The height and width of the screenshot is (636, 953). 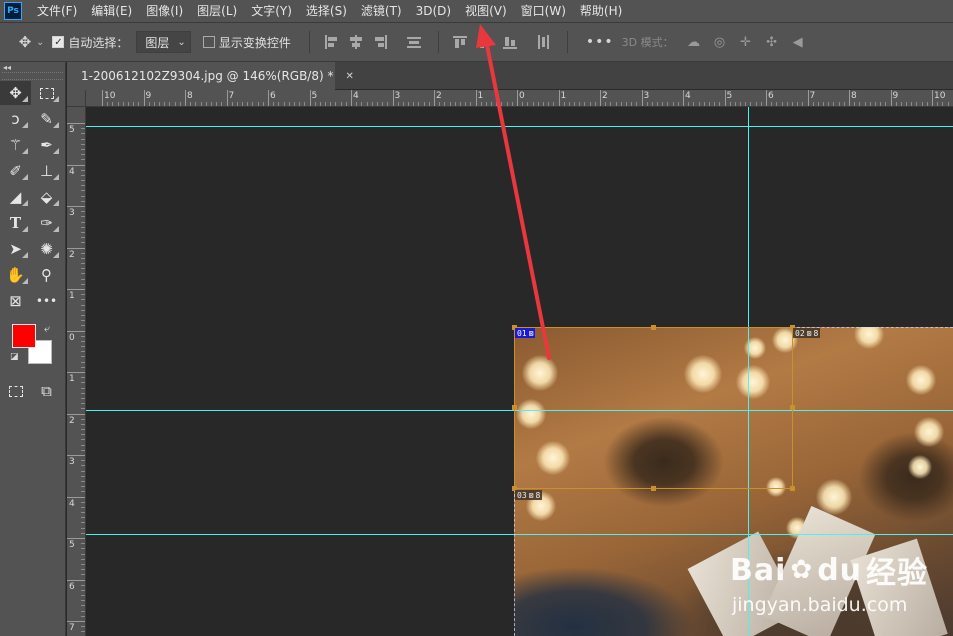 I want to click on toolbox-drag-handle, so click(x=32, y=76).